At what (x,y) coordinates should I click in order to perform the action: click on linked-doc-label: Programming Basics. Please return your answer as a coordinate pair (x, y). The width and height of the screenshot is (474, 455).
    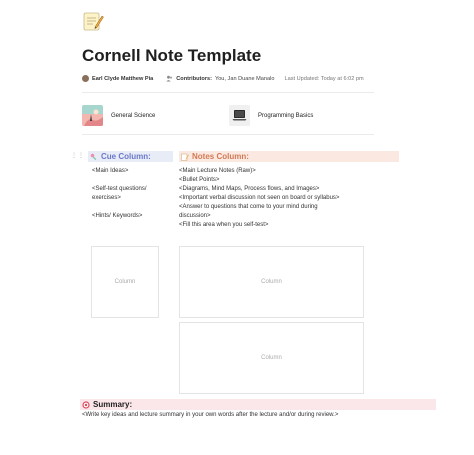
    Looking at the image, I should click on (286, 115).